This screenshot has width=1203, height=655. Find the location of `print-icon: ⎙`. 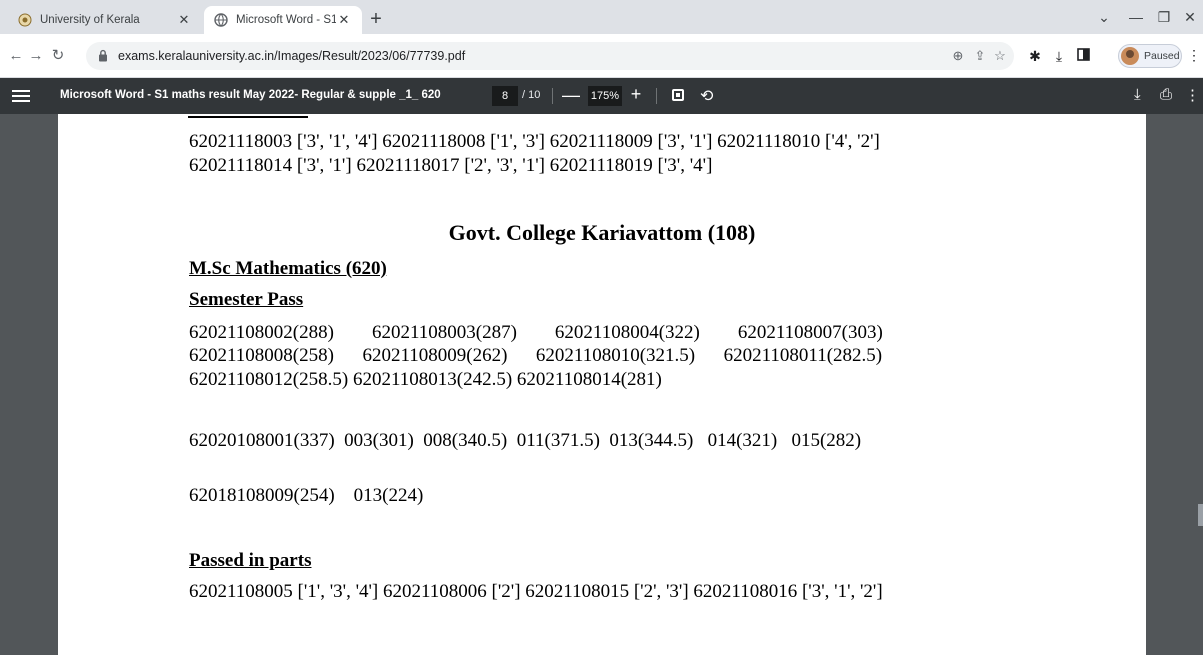

print-icon: ⎙ is located at coordinates (1166, 94).